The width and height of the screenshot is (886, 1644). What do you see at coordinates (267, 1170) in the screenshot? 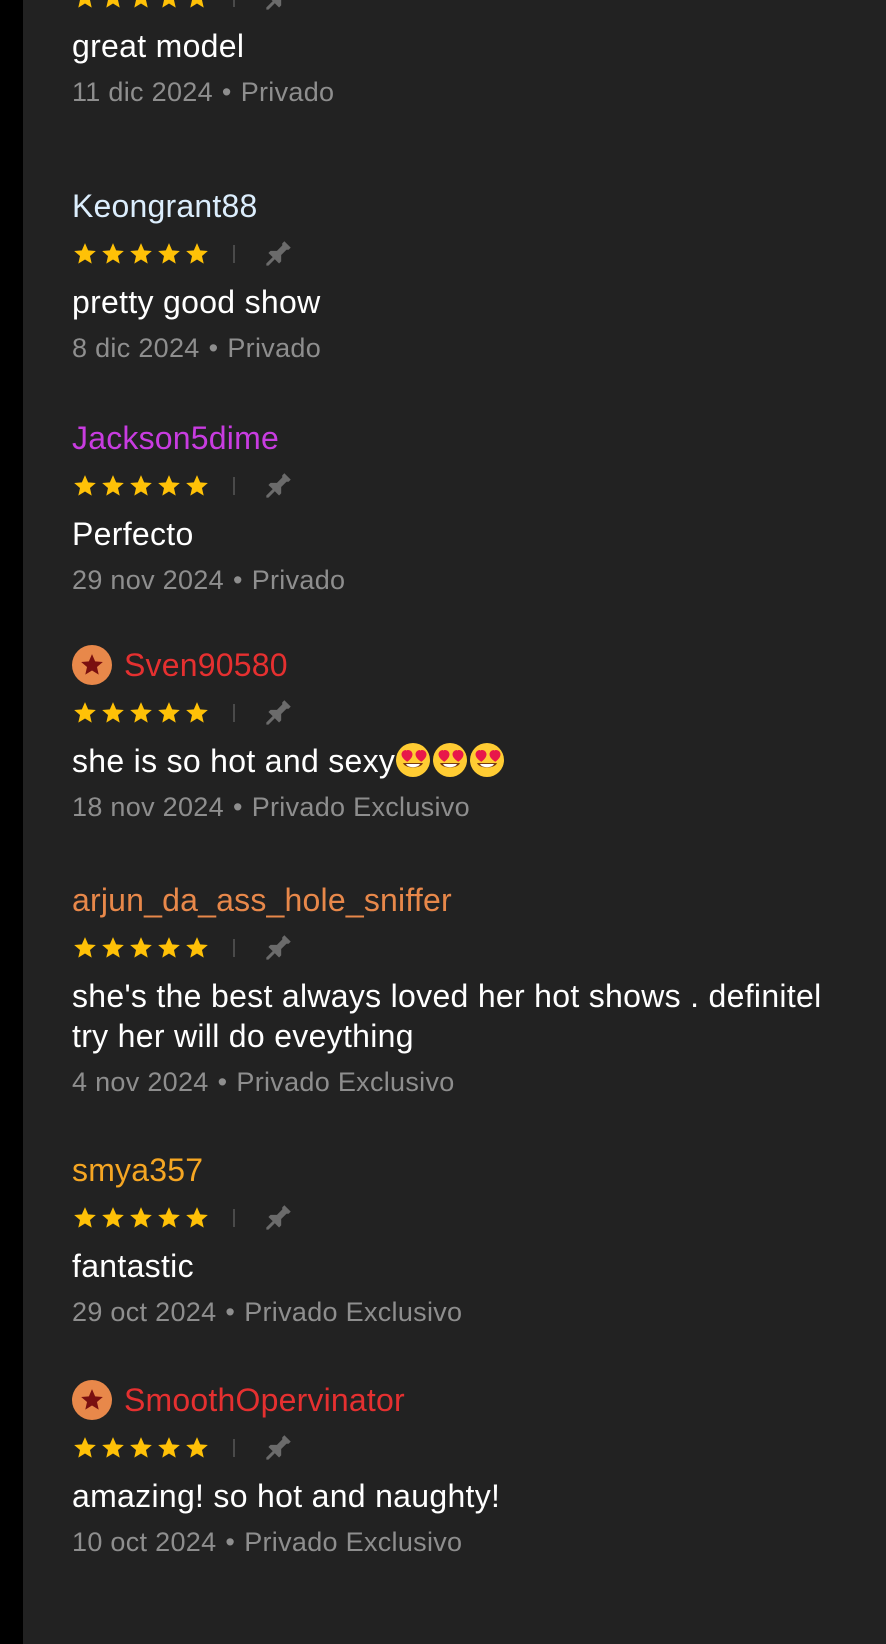
I see `username-row: smya357` at bounding box center [267, 1170].